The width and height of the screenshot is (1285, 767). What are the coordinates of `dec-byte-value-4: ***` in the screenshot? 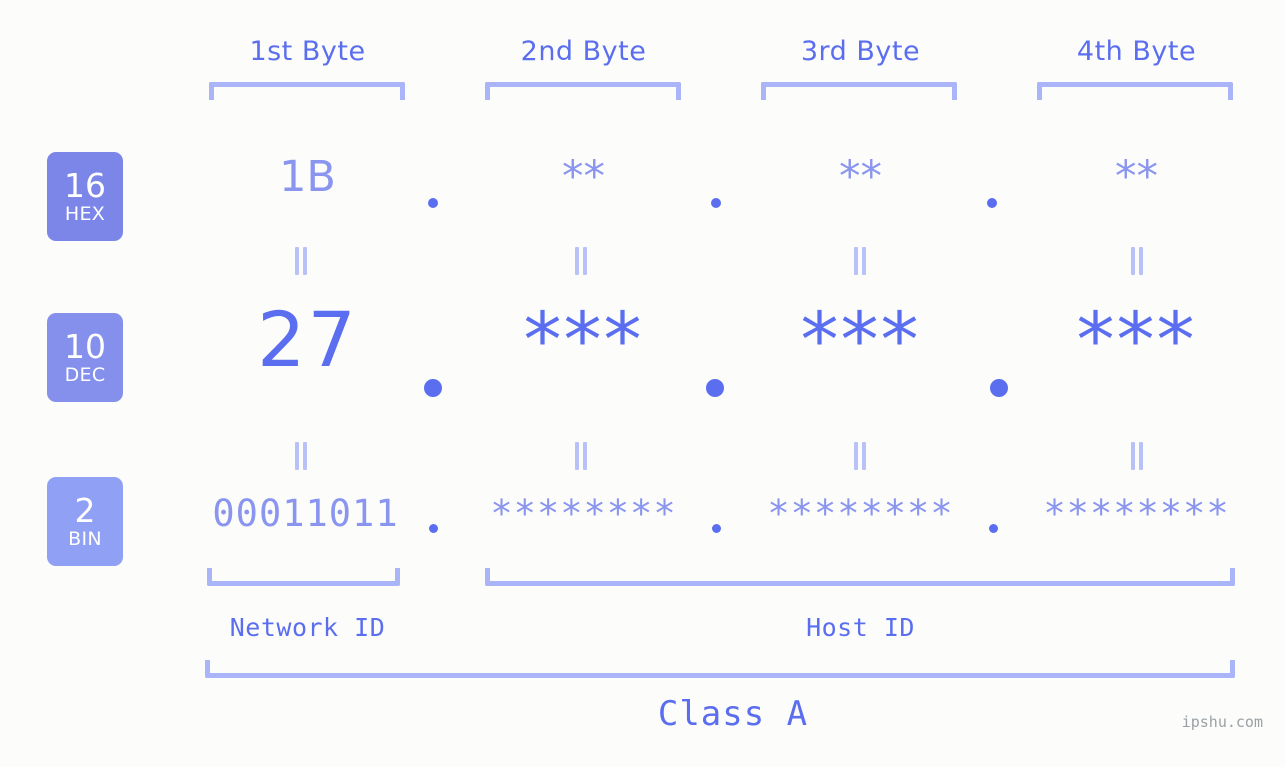 It's located at (1136, 339).